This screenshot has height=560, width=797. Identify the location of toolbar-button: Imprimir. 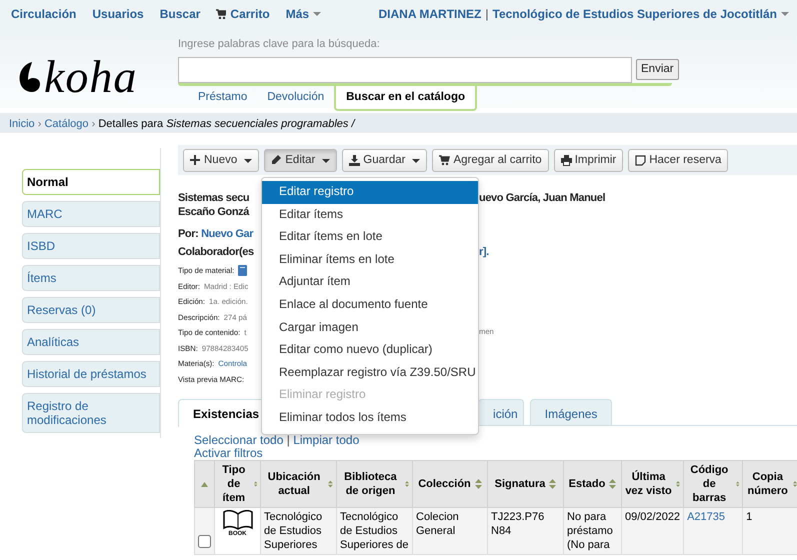
(589, 160).